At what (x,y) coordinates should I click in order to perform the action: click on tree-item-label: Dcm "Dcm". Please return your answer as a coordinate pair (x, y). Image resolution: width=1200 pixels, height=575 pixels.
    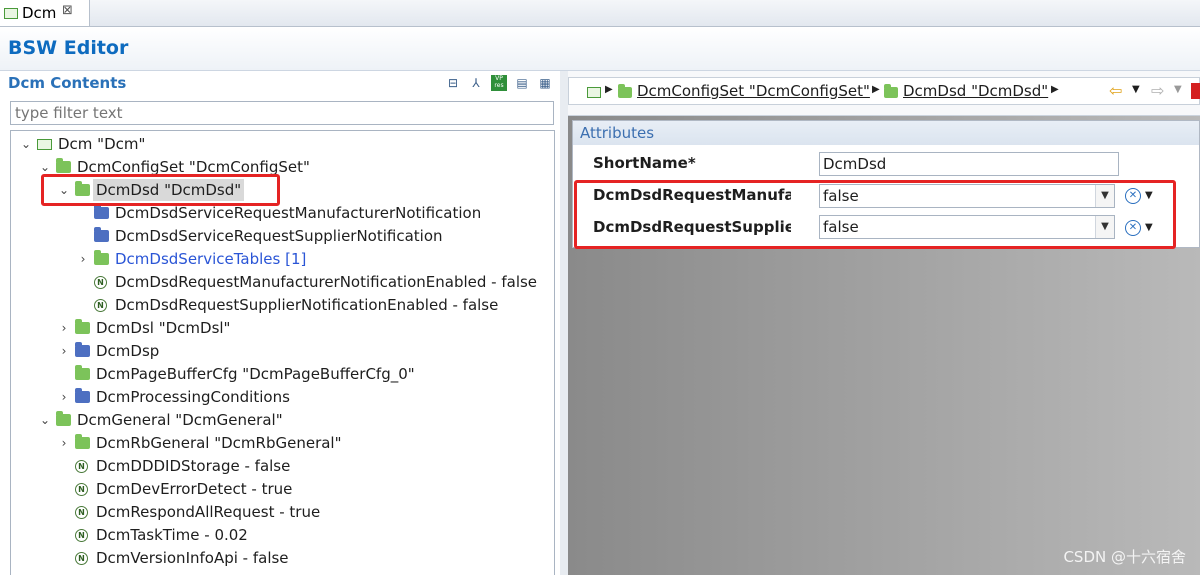
    Looking at the image, I should click on (102, 144).